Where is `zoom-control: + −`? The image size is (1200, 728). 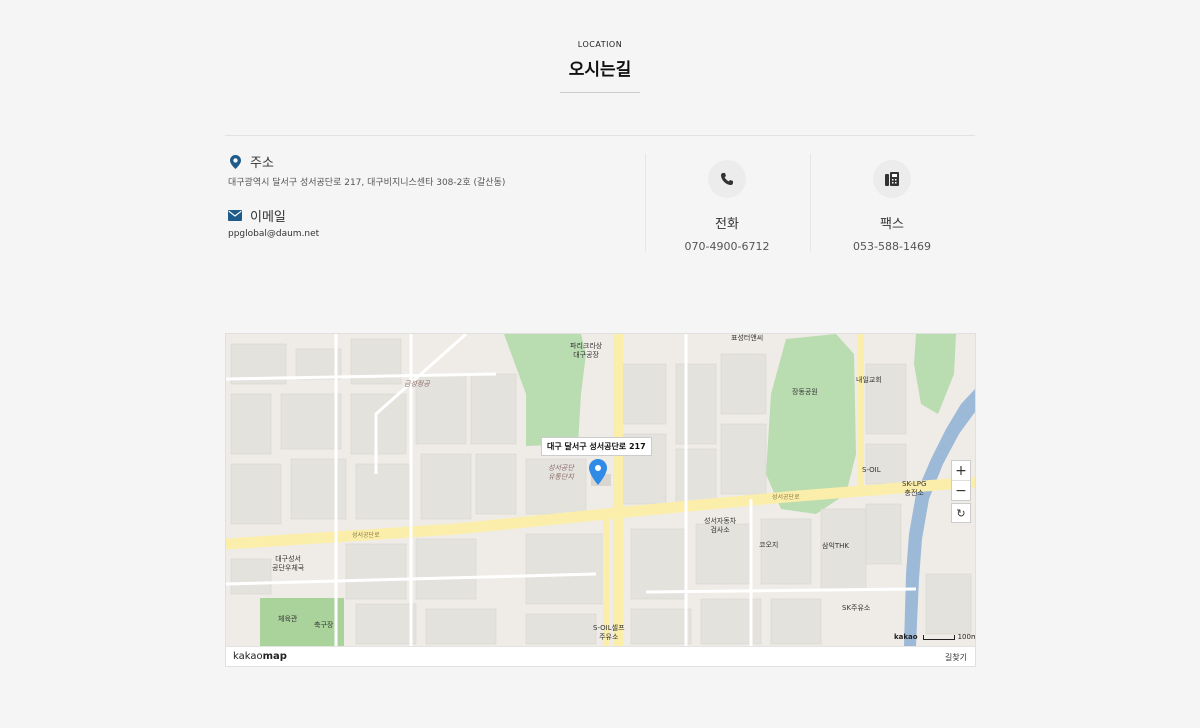 zoom-control: + − is located at coordinates (961, 480).